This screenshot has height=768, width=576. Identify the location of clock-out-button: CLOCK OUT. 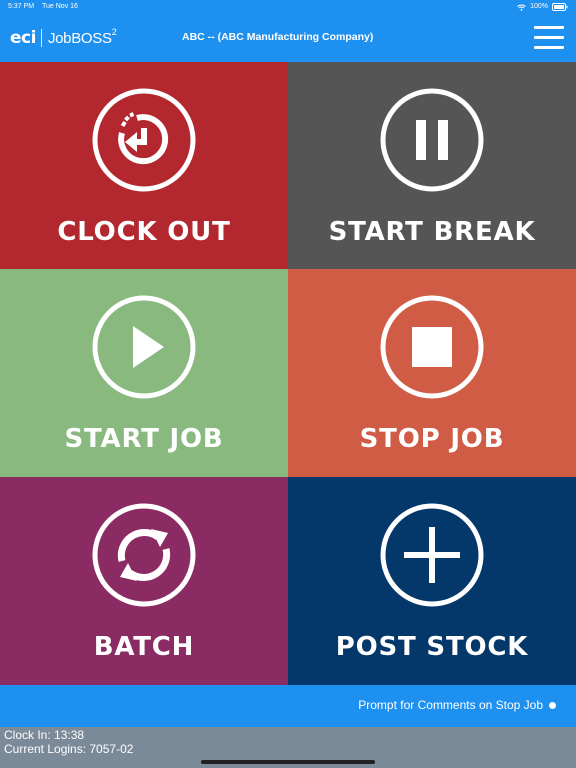
(144, 165).